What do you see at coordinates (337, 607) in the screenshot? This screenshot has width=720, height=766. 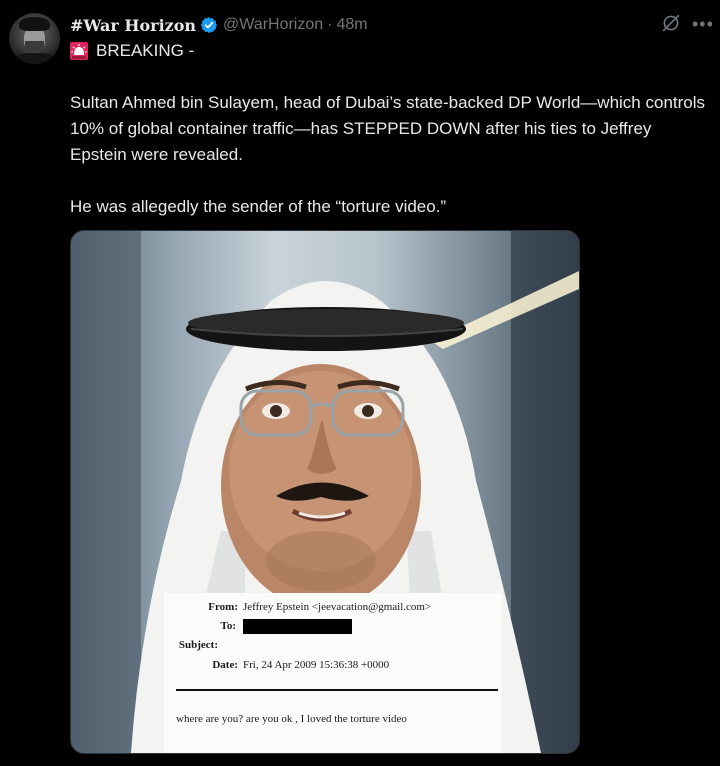 I see `email-from-value: Jeffrey Epstein <jeevacation@gmail.com>` at bounding box center [337, 607].